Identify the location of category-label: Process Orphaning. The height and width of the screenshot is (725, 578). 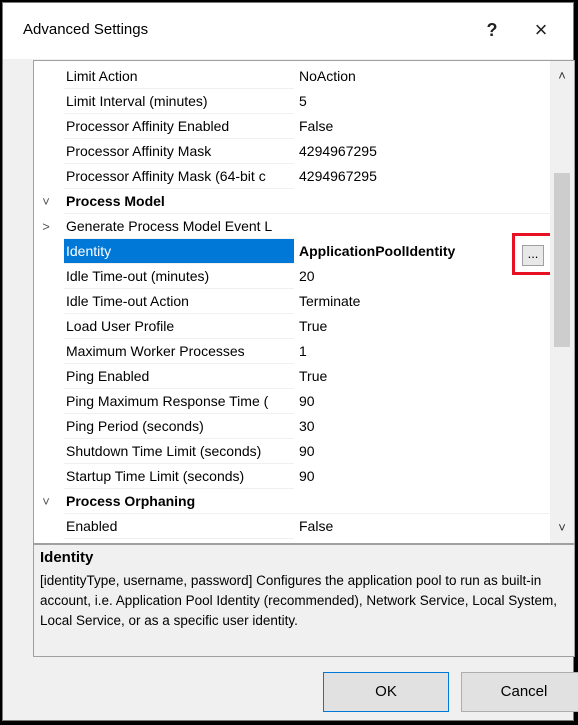
(309, 501).